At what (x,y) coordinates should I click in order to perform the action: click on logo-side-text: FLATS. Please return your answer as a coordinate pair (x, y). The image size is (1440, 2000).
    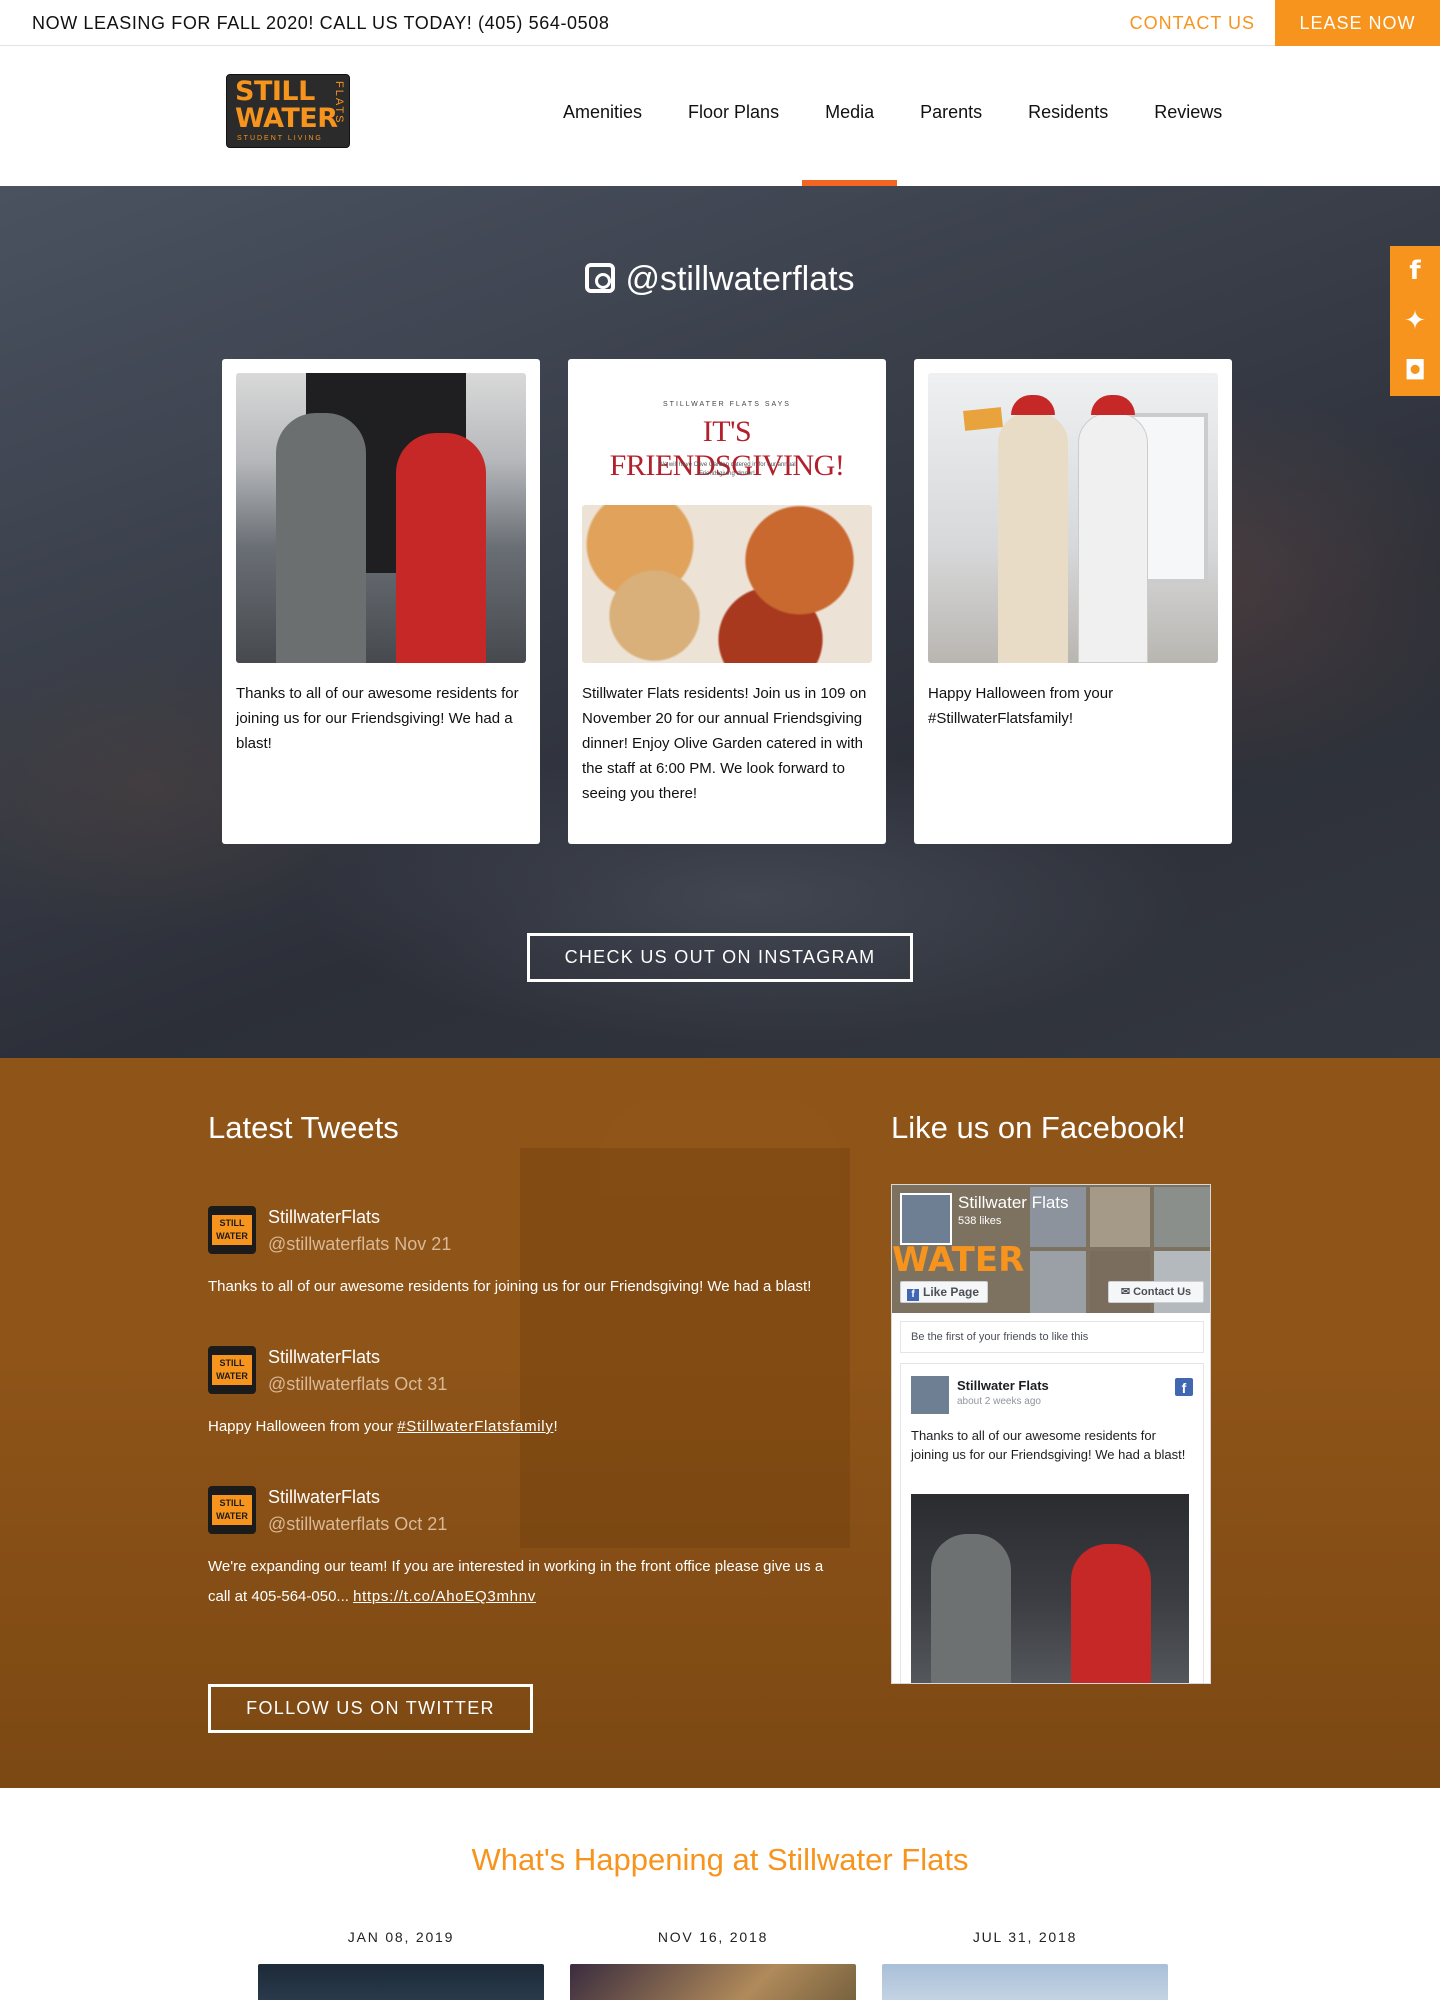
    Looking at the image, I should click on (339, 103).